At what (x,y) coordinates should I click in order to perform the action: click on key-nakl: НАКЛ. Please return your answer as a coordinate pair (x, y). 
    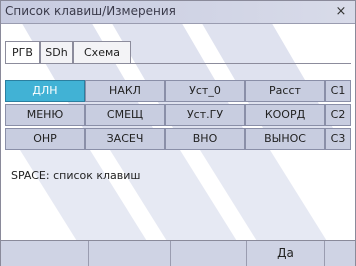
    Looking at the image, I should click on (125, 91).